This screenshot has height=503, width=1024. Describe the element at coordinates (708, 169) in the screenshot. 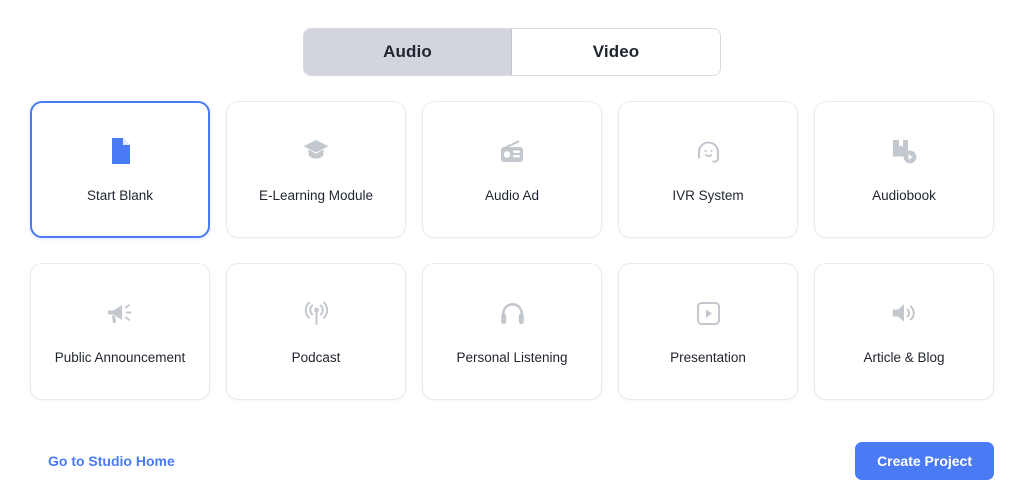

I see `template-card-ivr-system: IVR System` at that location.